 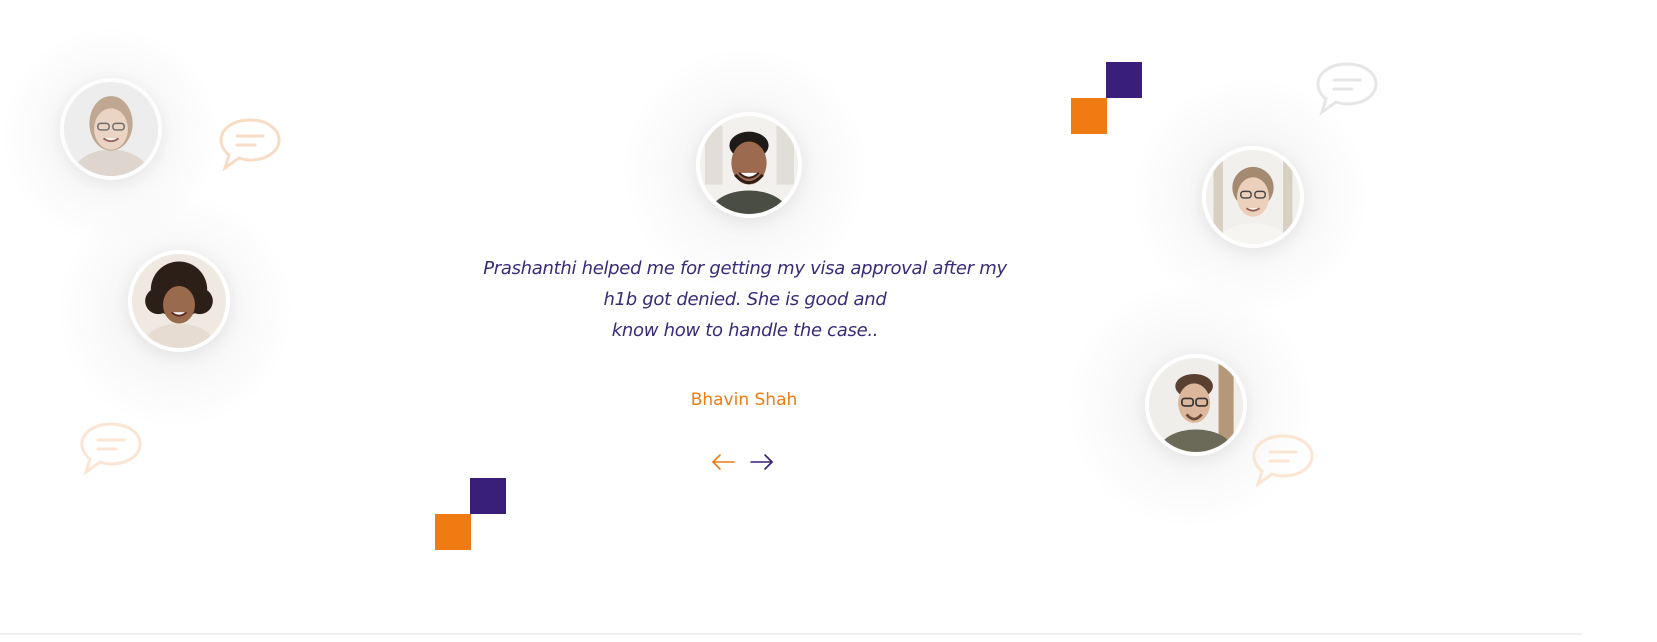 I want to click on next-button, so click(x=762, y=462).